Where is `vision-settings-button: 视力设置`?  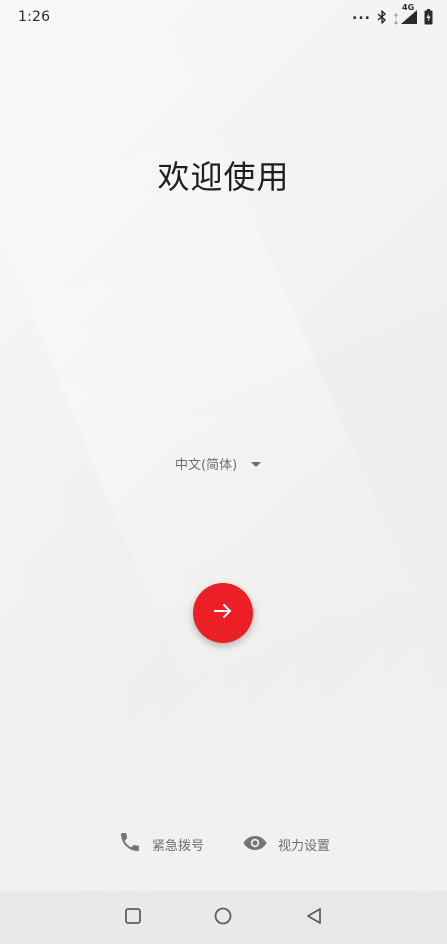 vision-settings-button: 视力设置 is located at coordinates (286, 844).